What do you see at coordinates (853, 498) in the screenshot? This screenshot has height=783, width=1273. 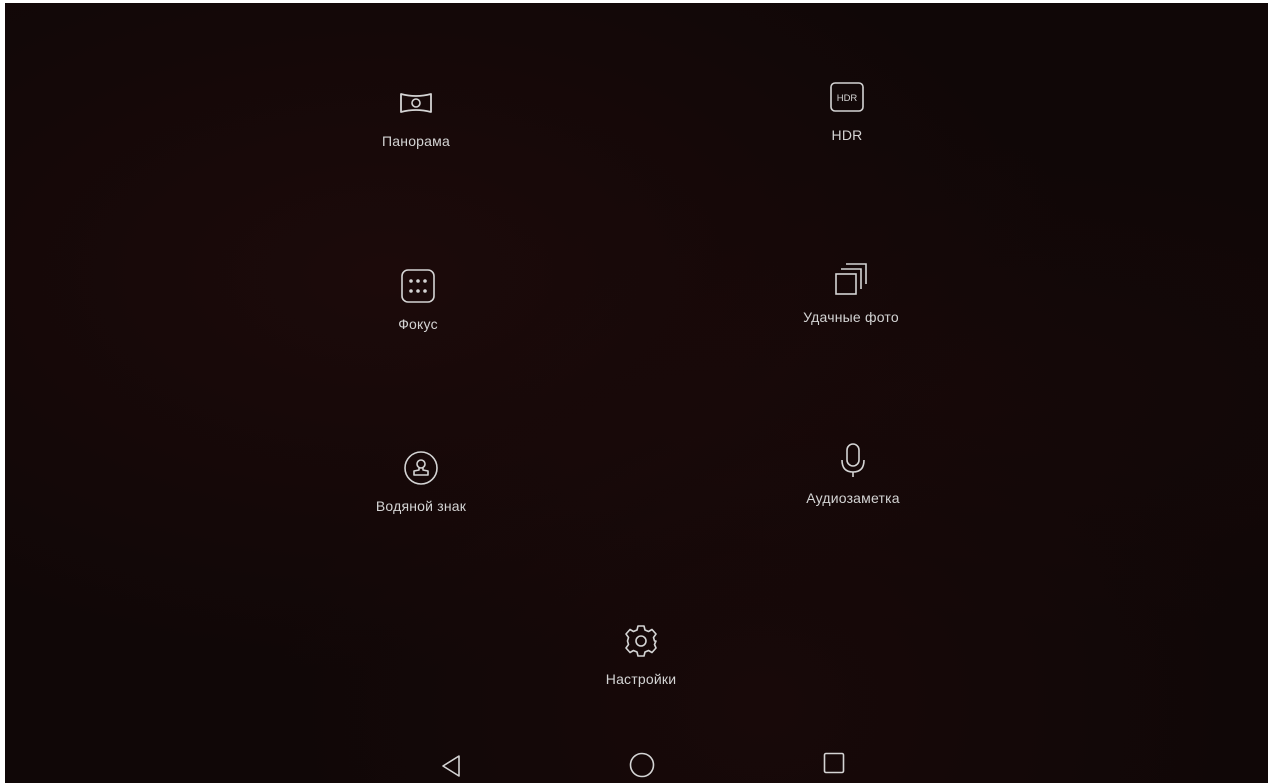 I see `mode-label-audio-note: Аудиозаметка` at bounding box center [853, 498].